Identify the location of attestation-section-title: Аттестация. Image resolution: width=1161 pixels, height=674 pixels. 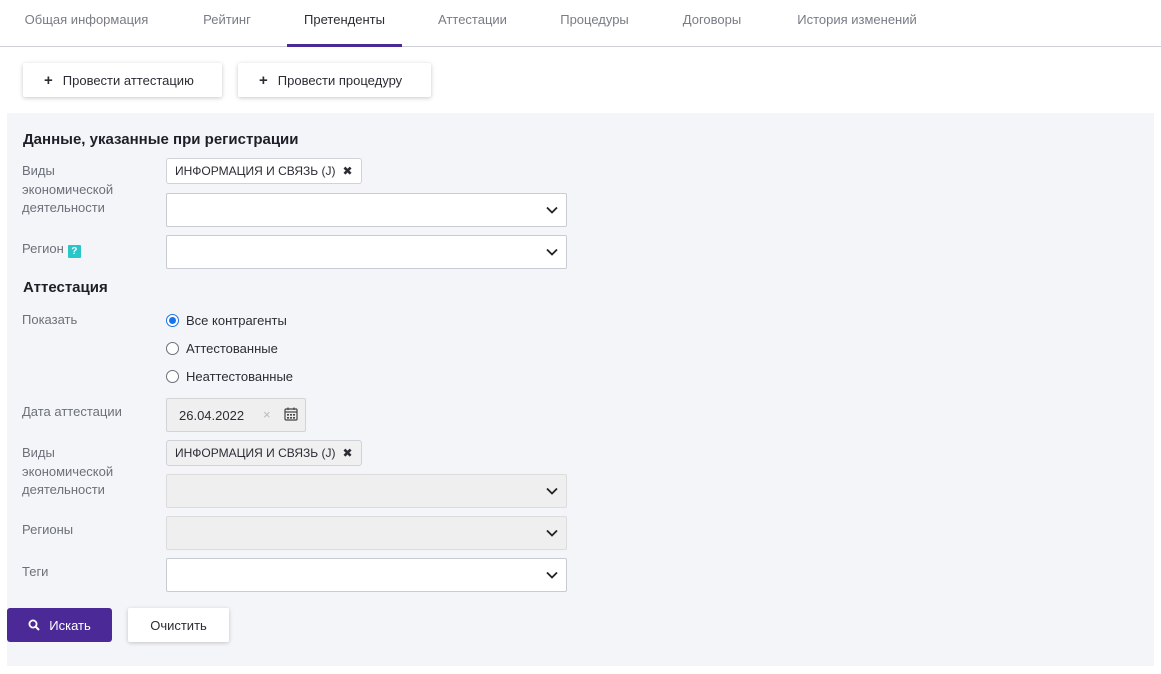
(65, 287).